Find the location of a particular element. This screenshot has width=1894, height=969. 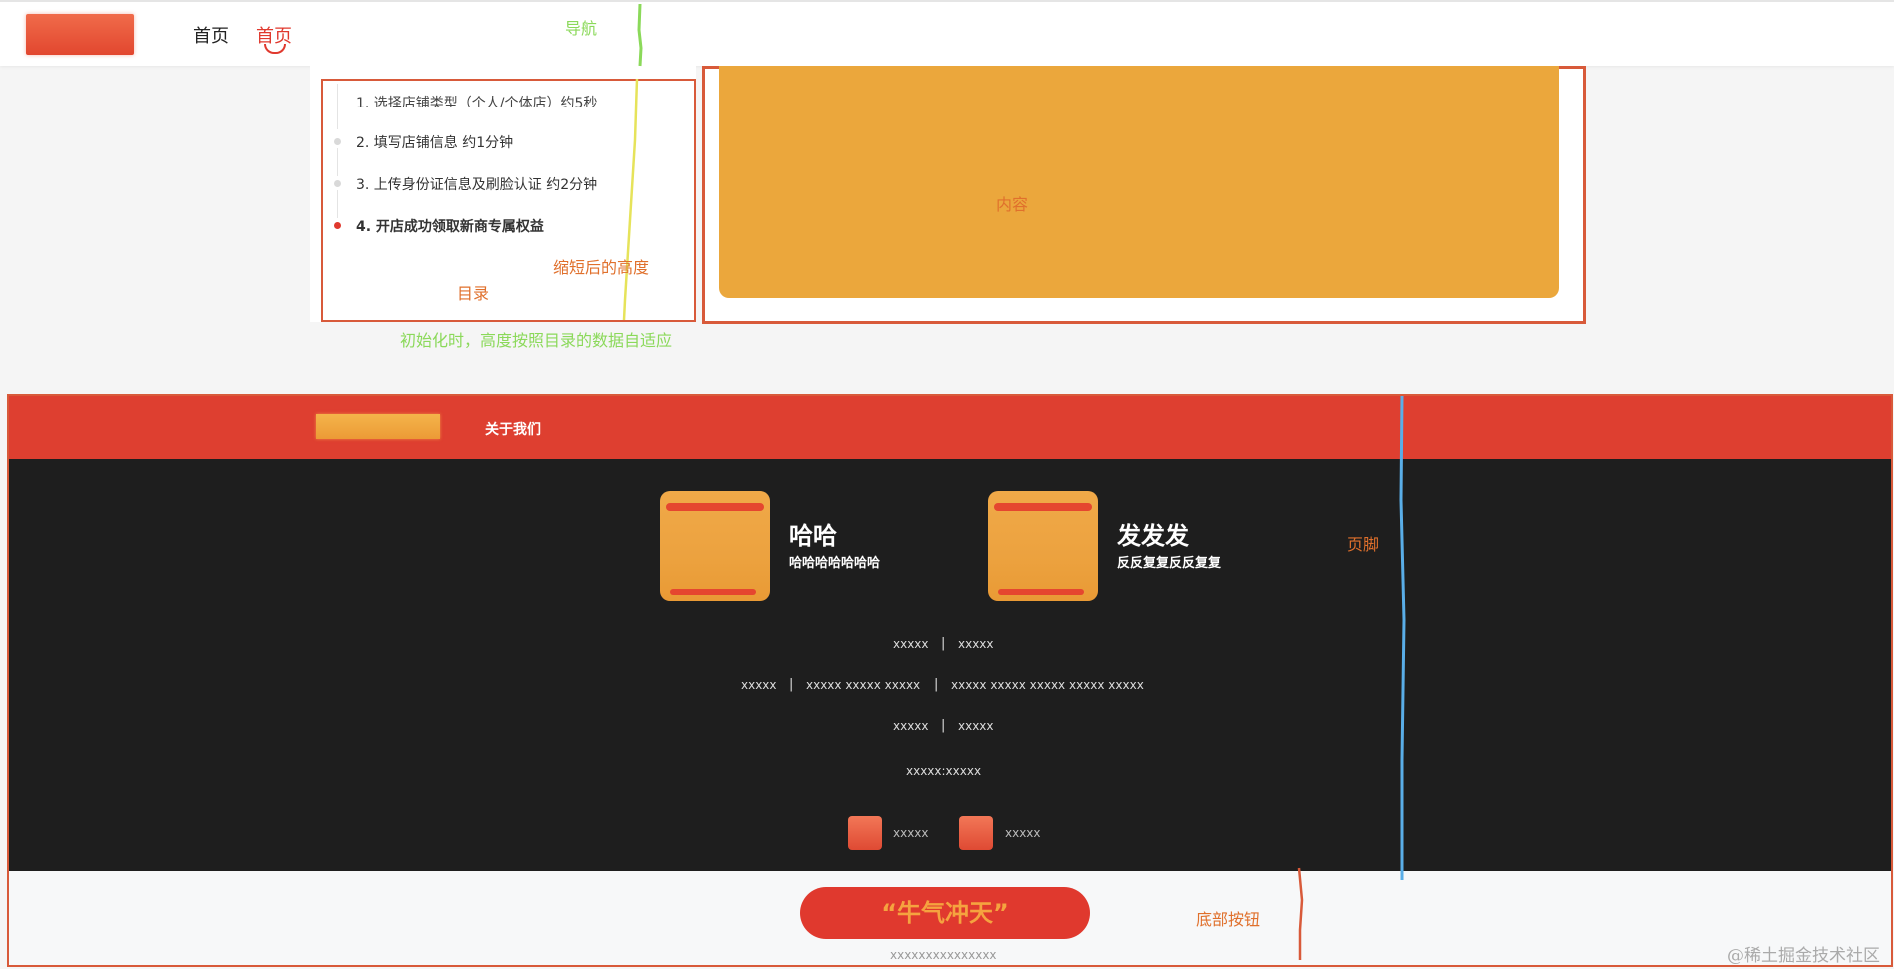

watermark: @稀土掘金技术社区 is located at coordinates (1803, 956).